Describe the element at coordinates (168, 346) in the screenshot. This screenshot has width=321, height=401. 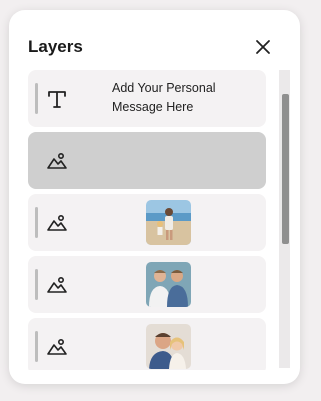
I see `father-daughter-photo-thumbnail` at that location.